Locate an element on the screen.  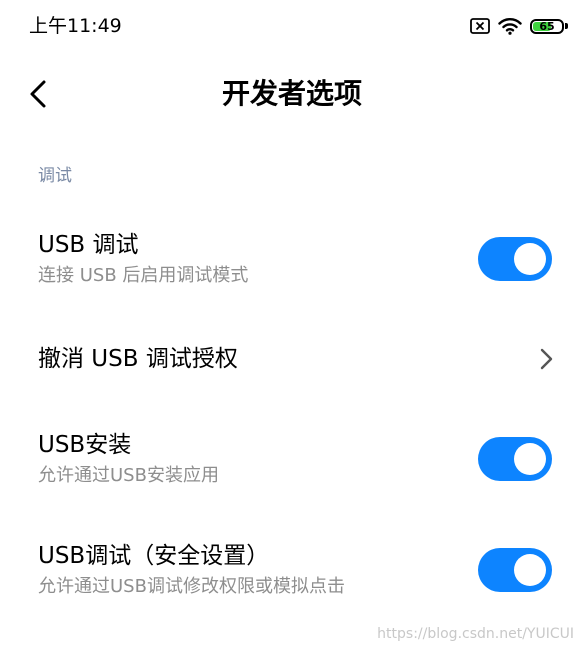
usb-debugging-security-row: USB调试（安全设置） 允许通过USB调试修改权限或模拟点击 is located at coordinates (292, 577).